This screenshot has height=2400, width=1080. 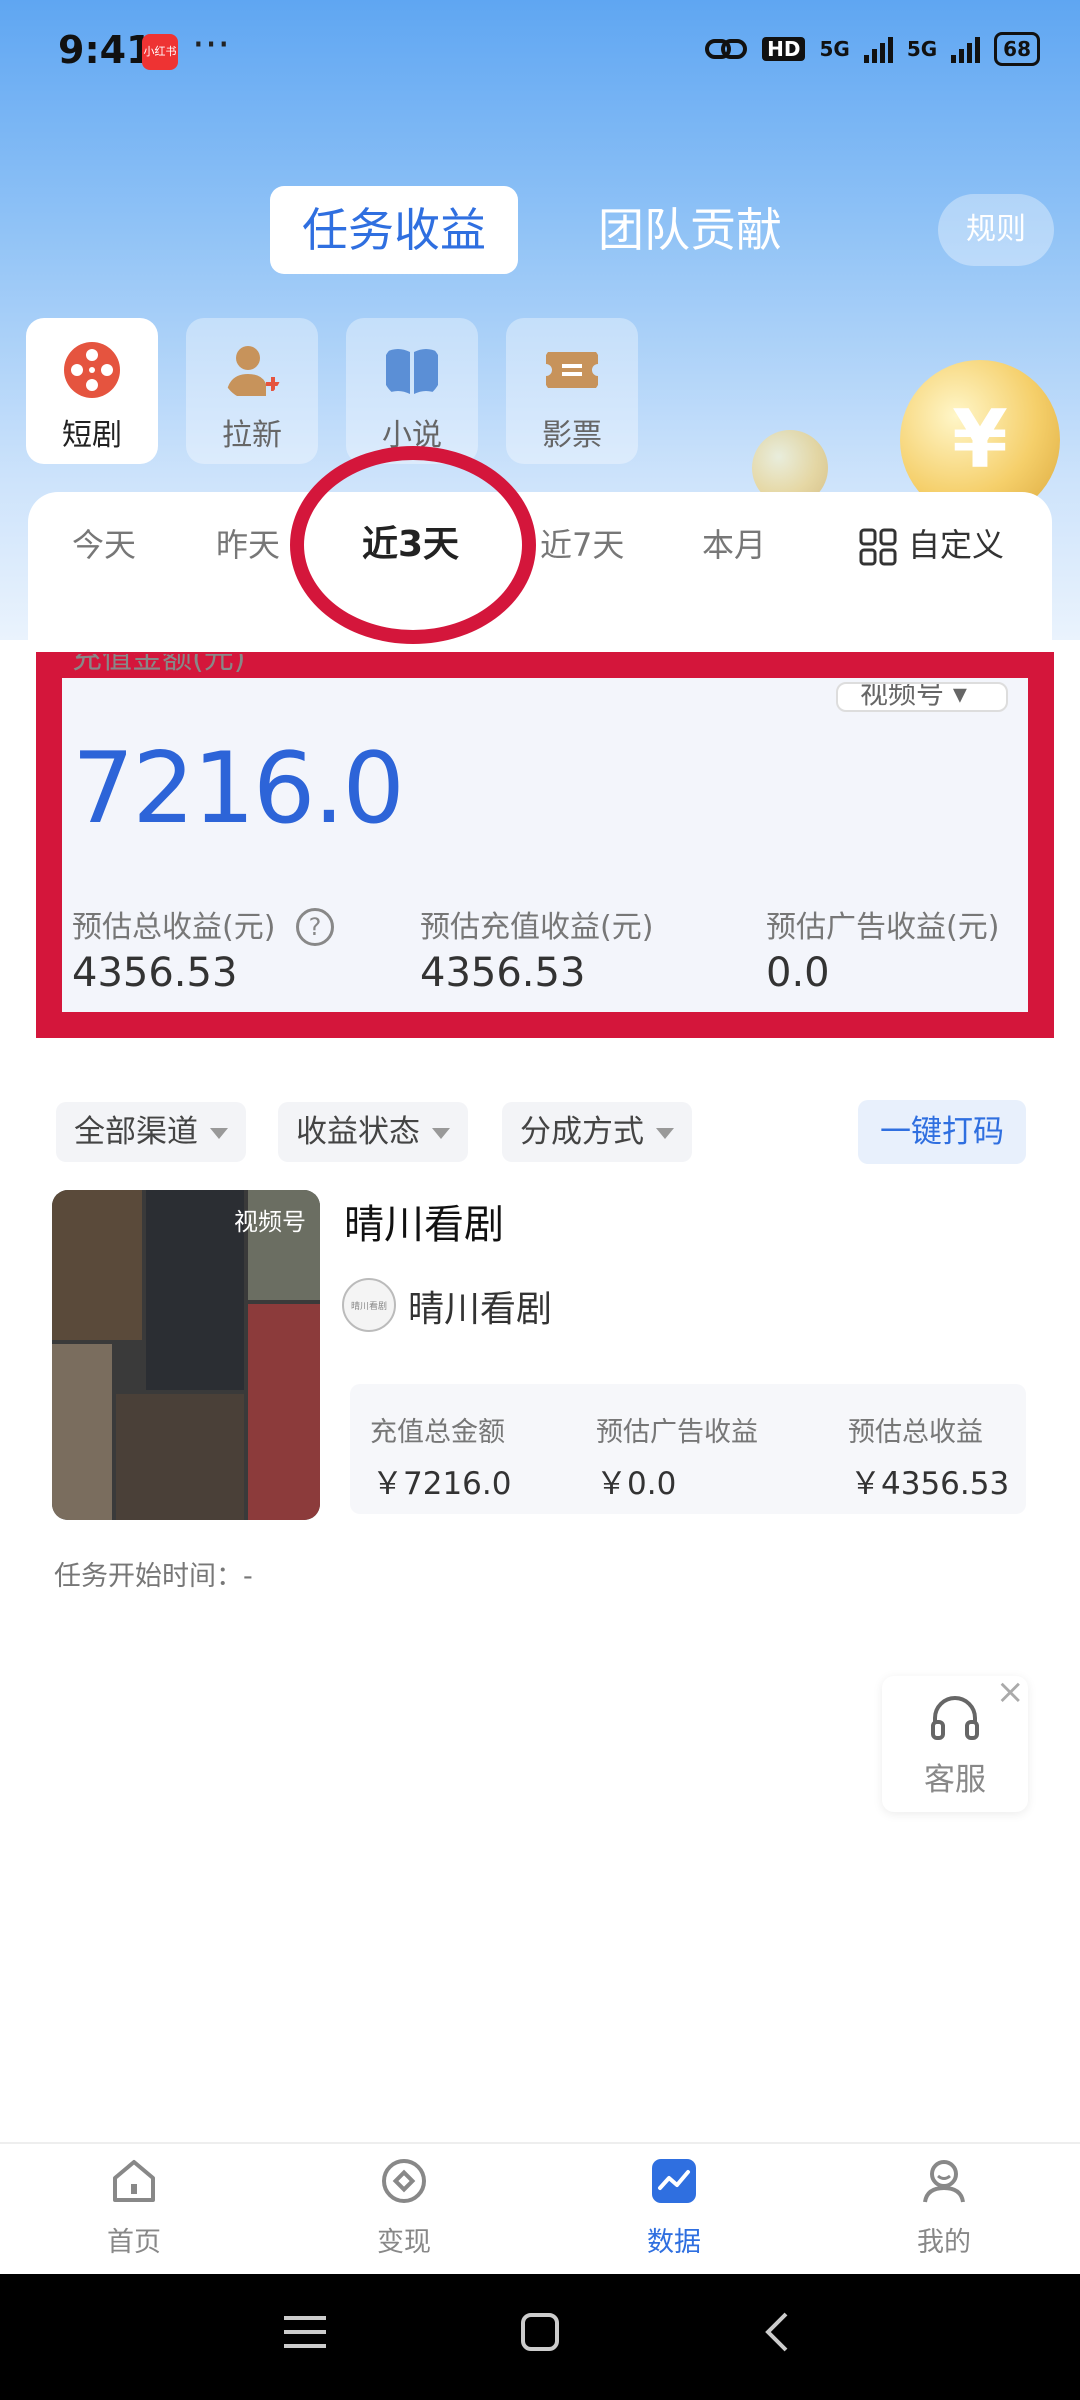 I want to click on book-icon, so click(x=412, y=371).